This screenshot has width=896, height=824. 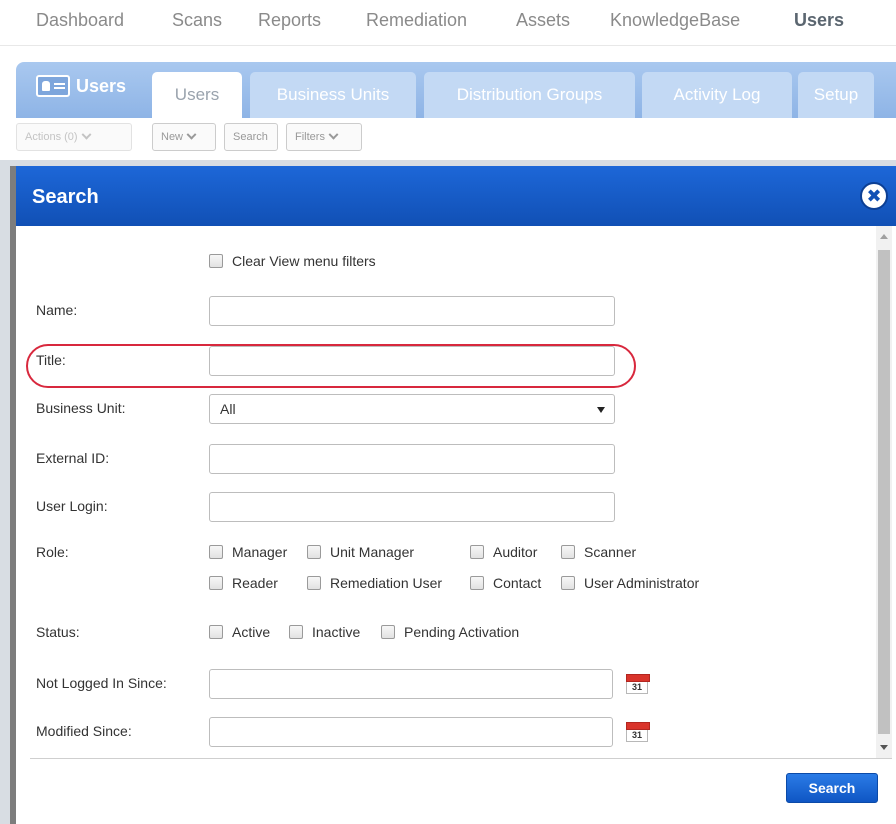 What do you see at coordinates (84, 731) in the screenshot?
I see `modified-since-label: Modified Since:` at bounding box center [84, 731].